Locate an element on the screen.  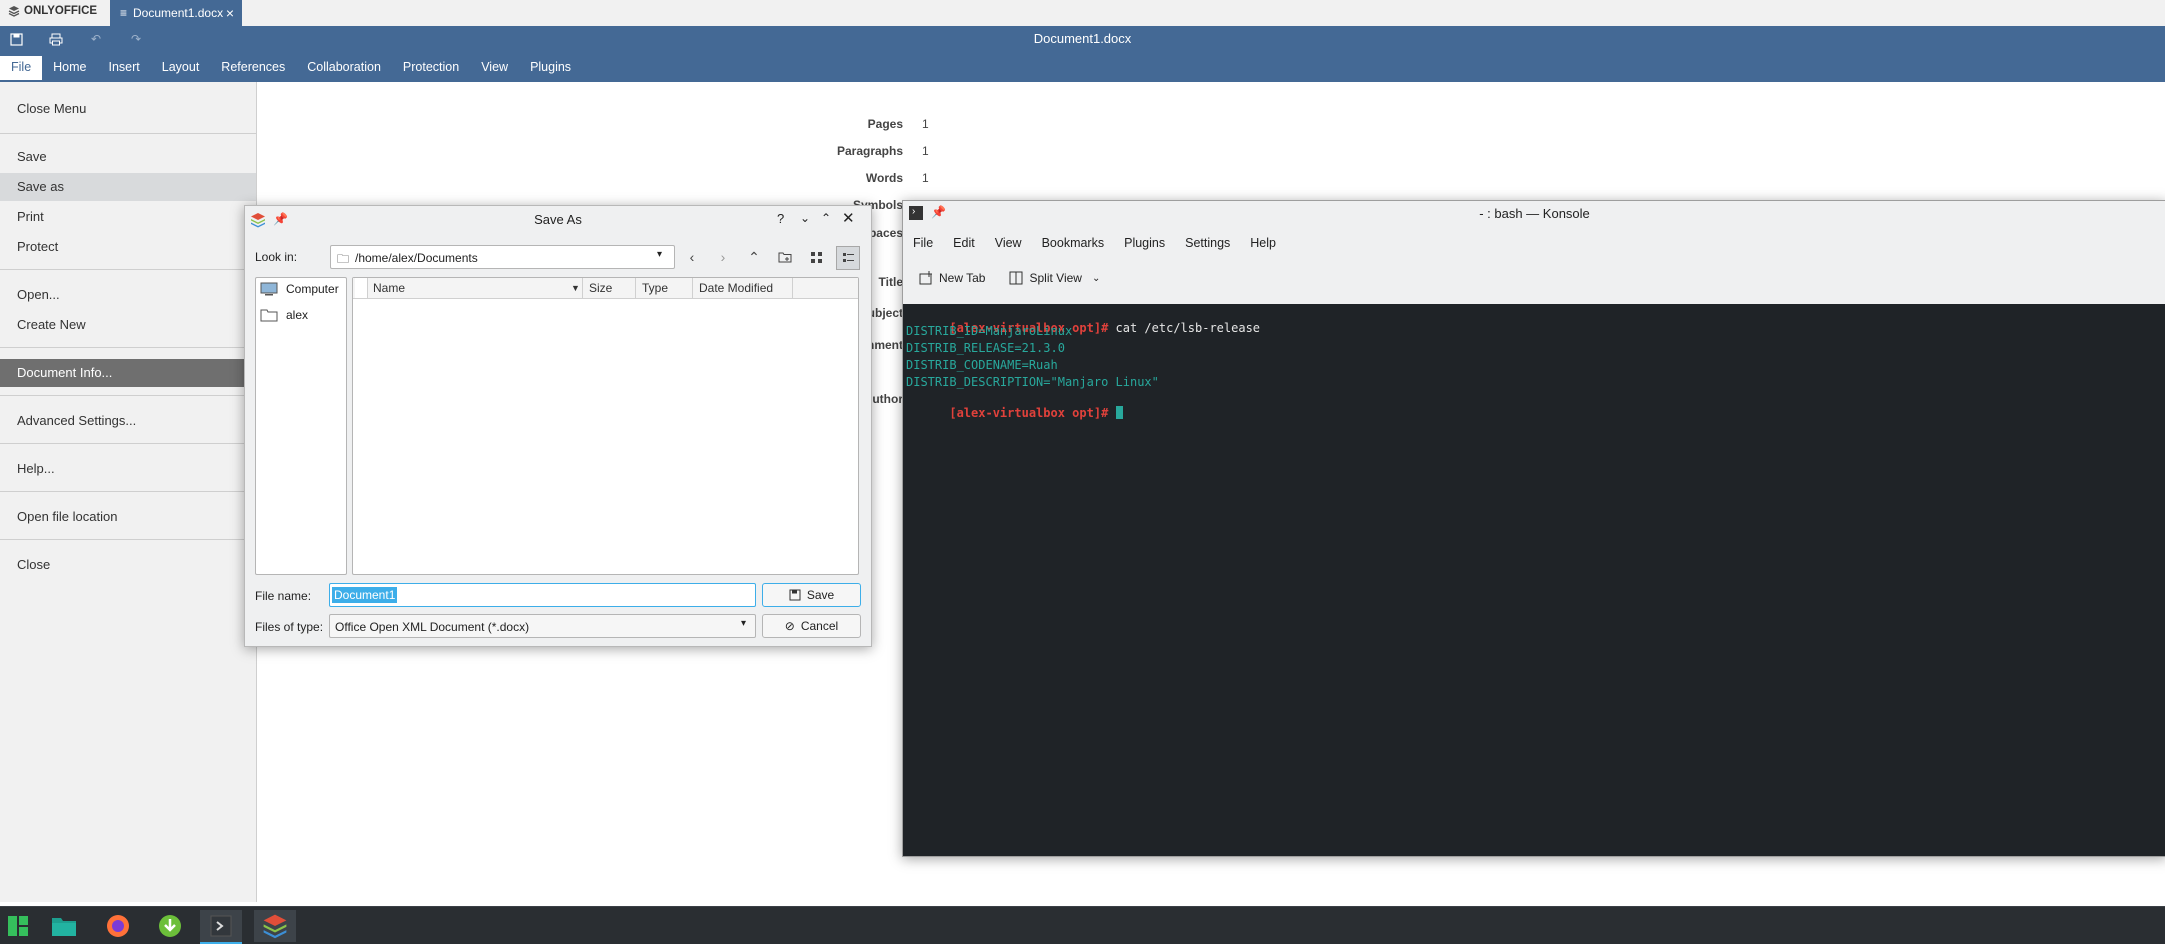
cancel-icon: ⊘ is located at coordinates (789, 626).